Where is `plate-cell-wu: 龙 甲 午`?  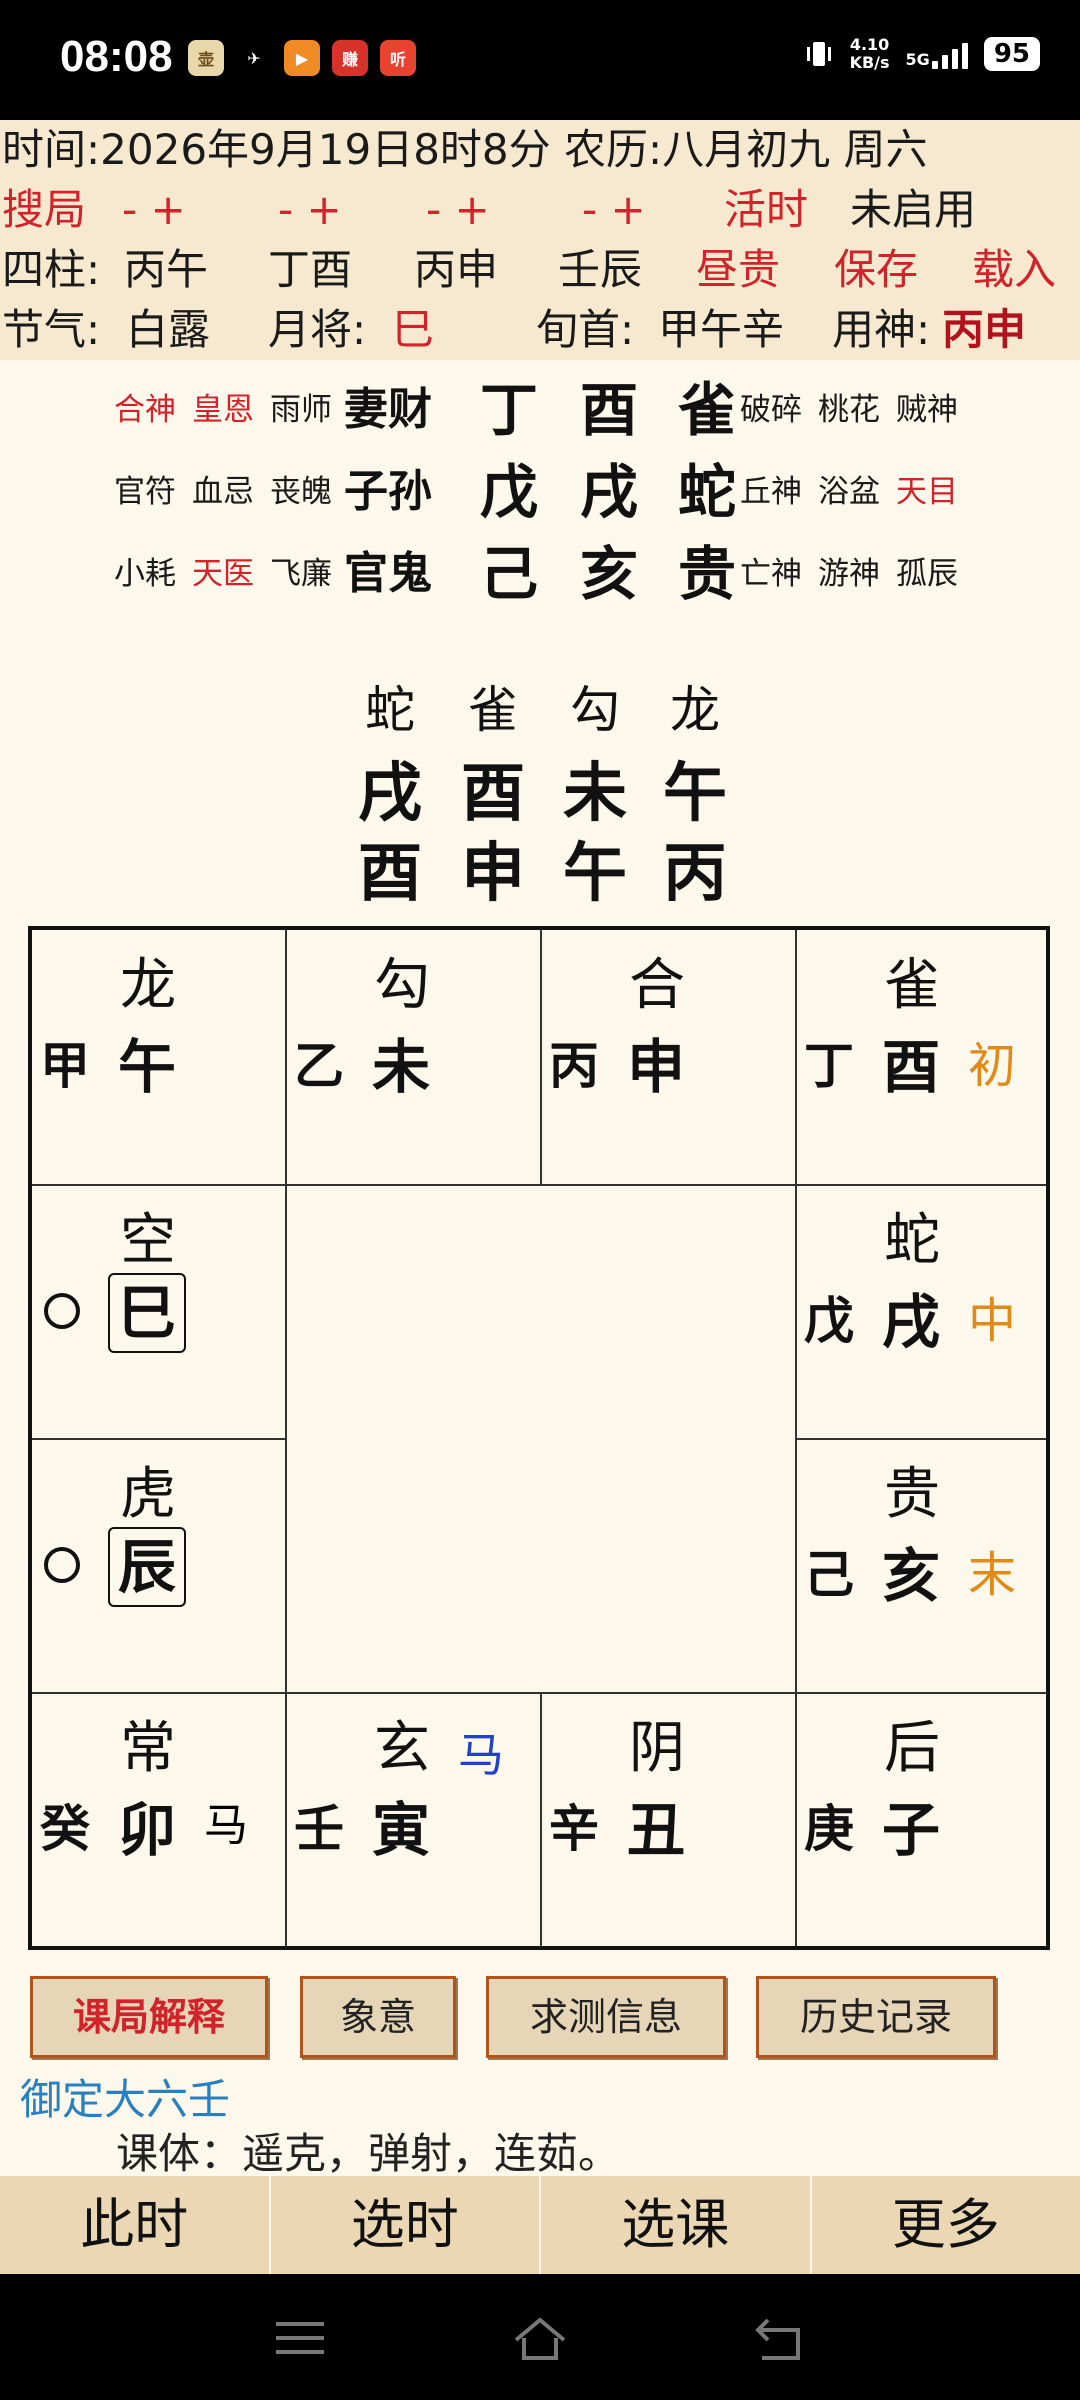 plate-cell-wu: 龙 甲 午 is located at coordinates (159, 1057).